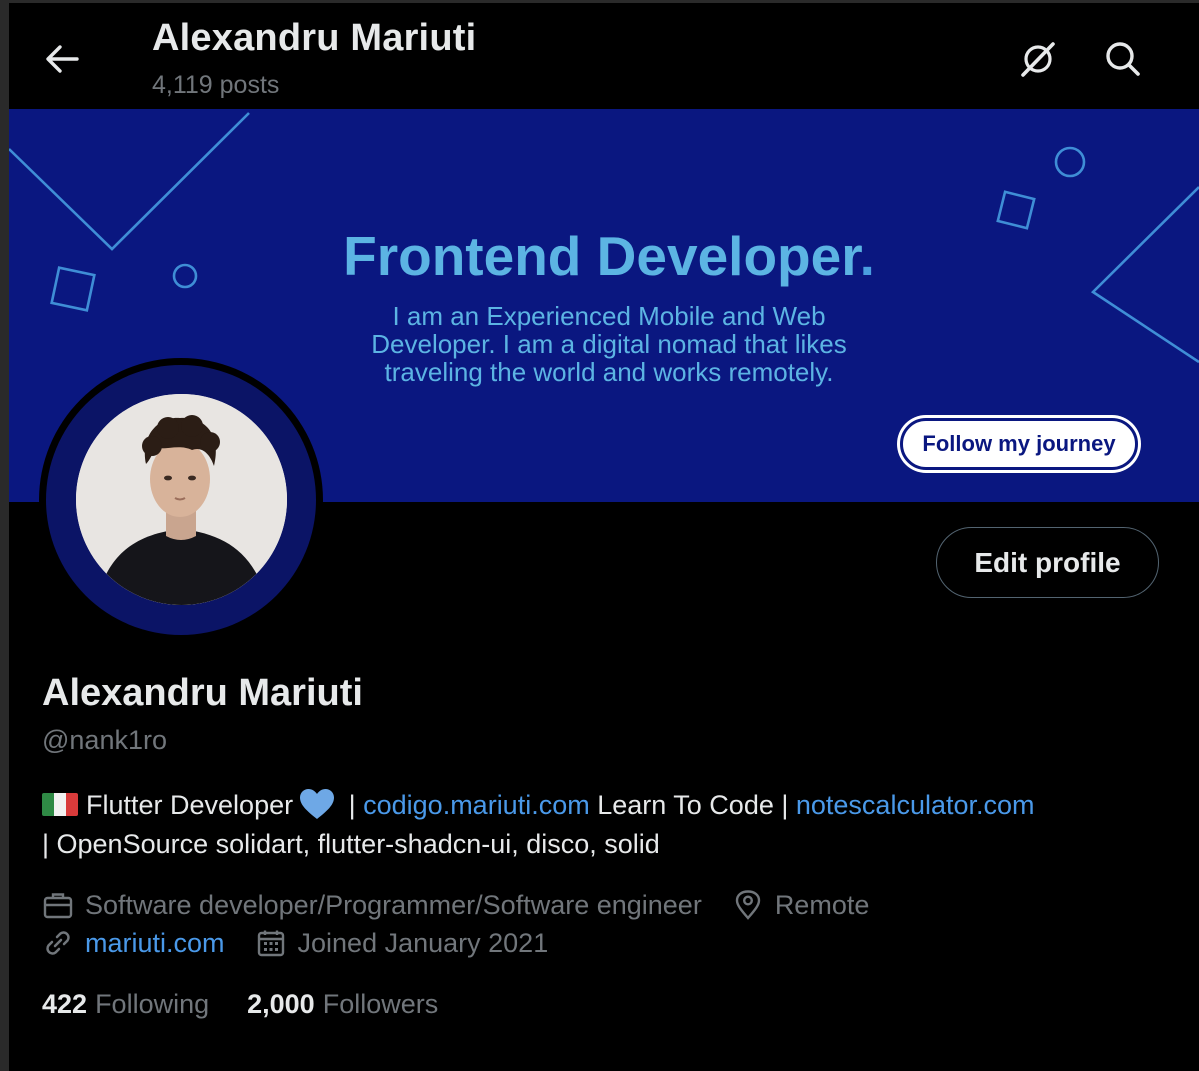 Image resolution: width=1199 pixels, height=1071 pixels. I want to click on profile-meta-row: mariuti.com Joined January 2021, so click(295, 943).